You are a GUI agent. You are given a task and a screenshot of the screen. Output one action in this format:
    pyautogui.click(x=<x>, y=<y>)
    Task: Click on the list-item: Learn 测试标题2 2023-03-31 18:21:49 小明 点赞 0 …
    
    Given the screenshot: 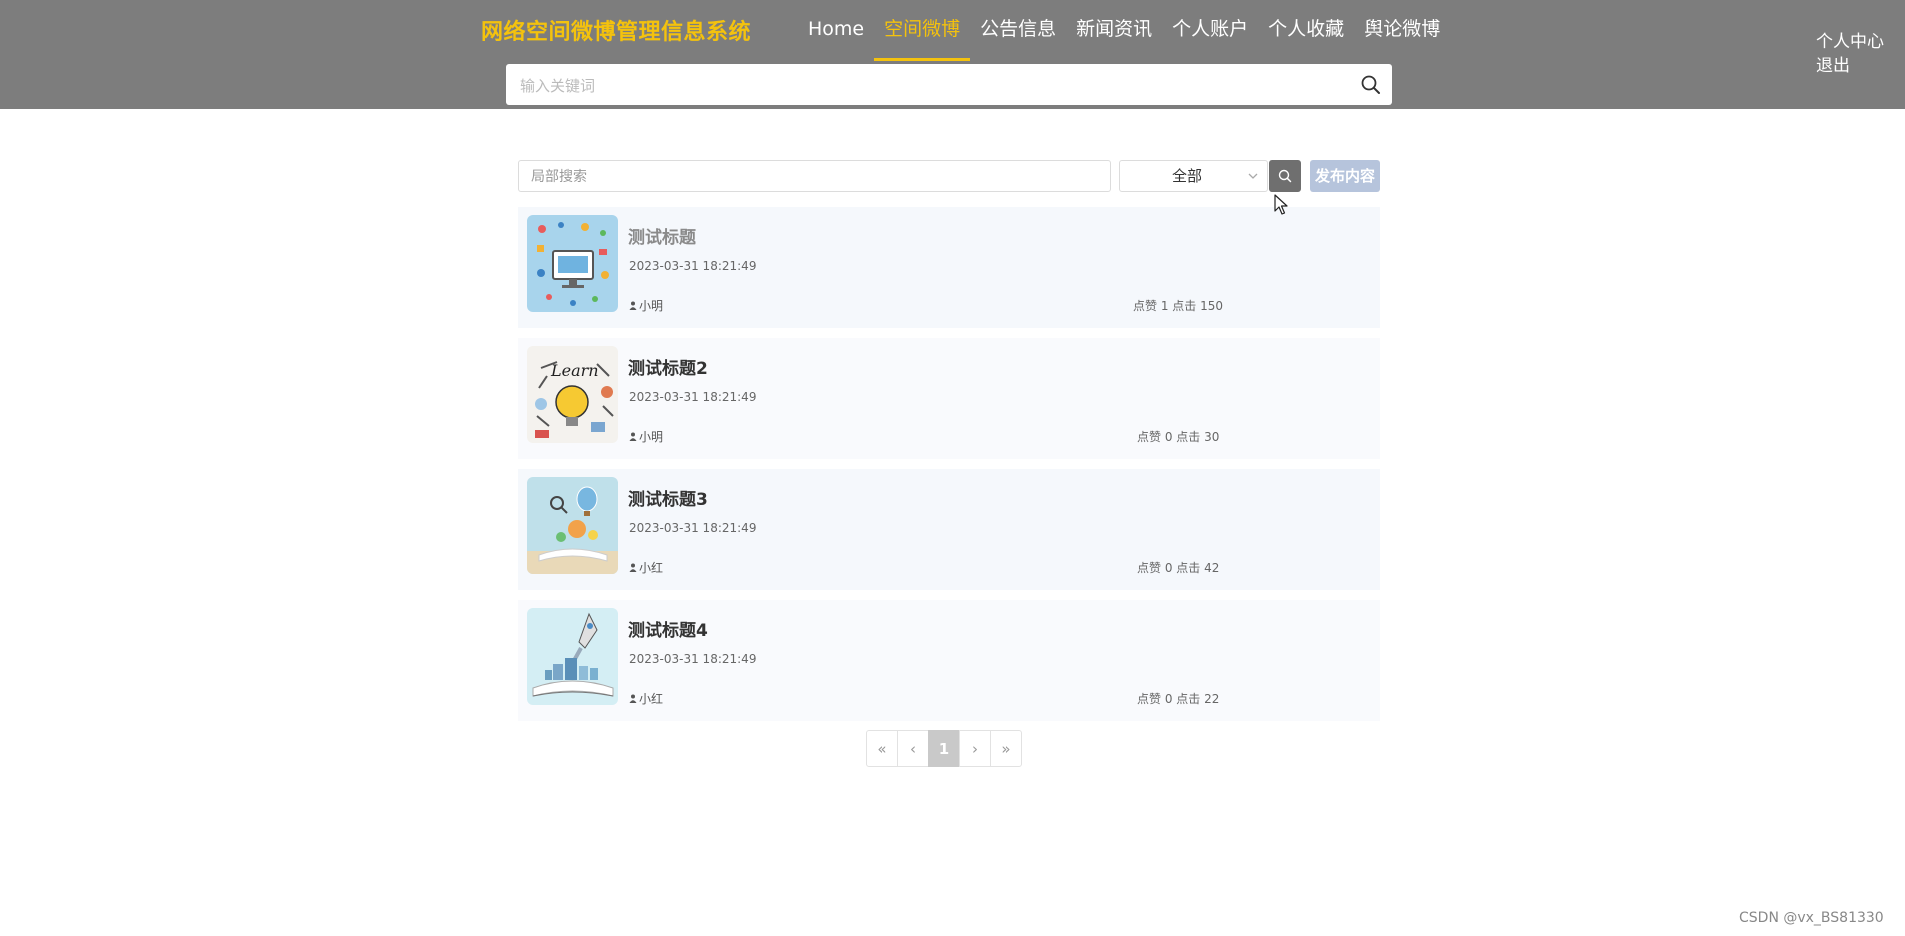 What is the action you would take?
    pyautogui.click(x=949, y=398)
    